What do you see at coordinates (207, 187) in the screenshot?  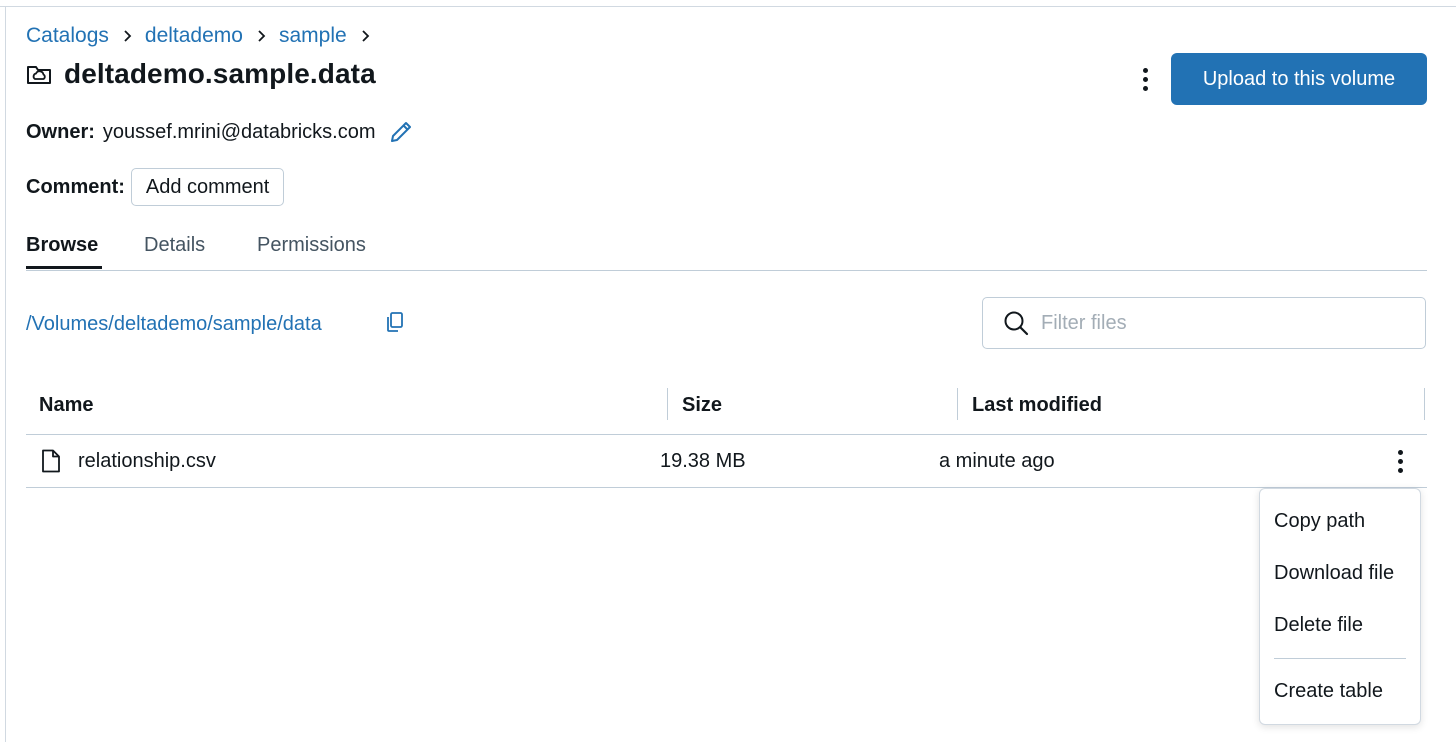 I see `add-comment-button: Add comment` at bounding box center [207, 187].